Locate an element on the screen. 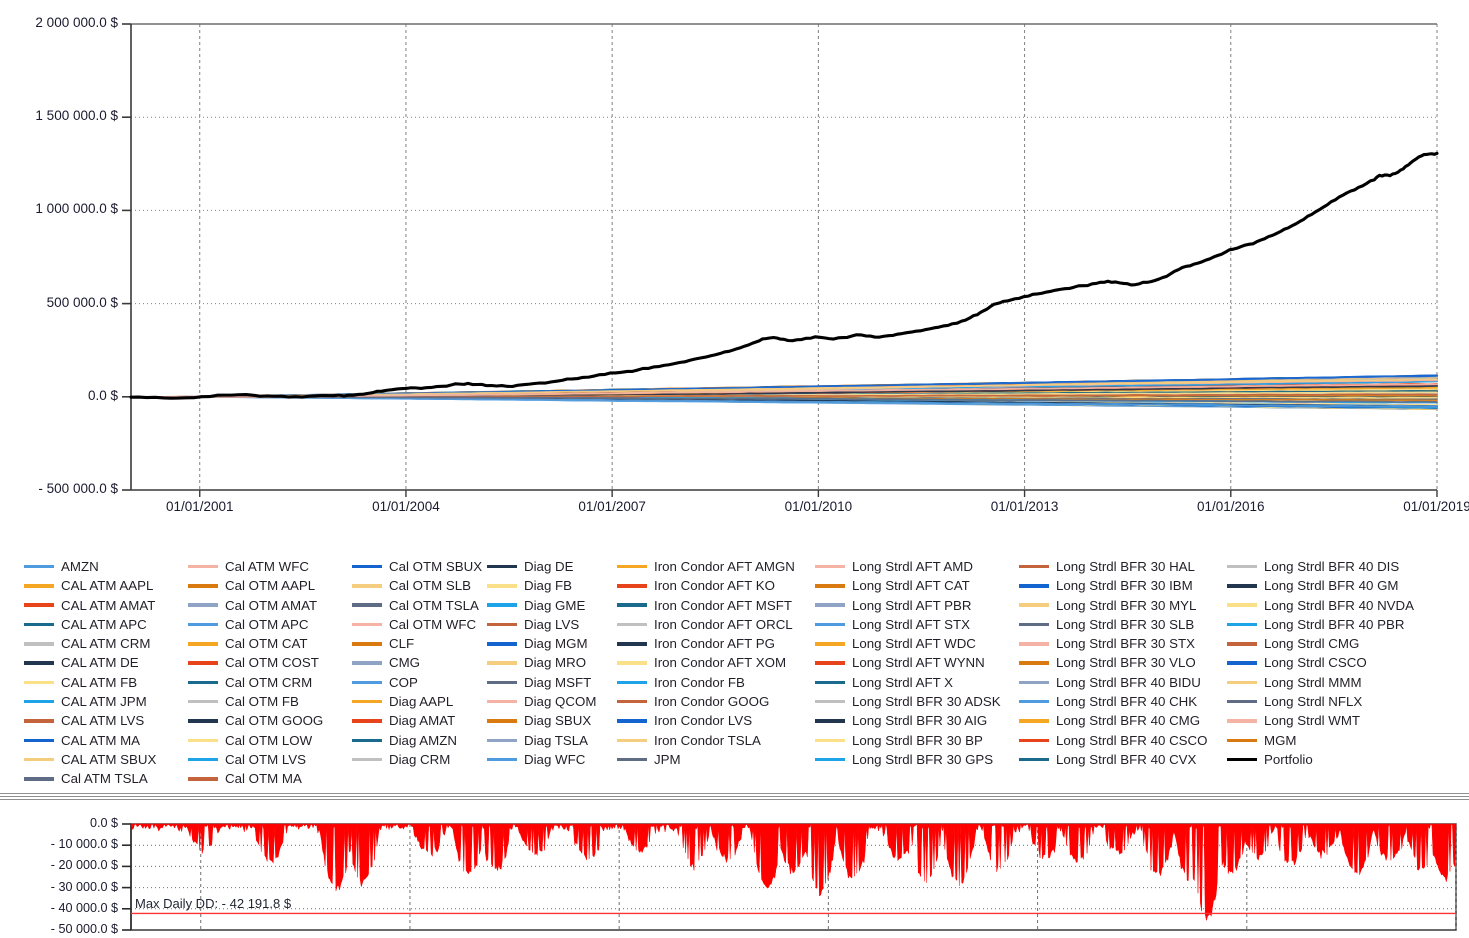  legend-item: Cal OTM CRM is located at coordinates (270, 682).